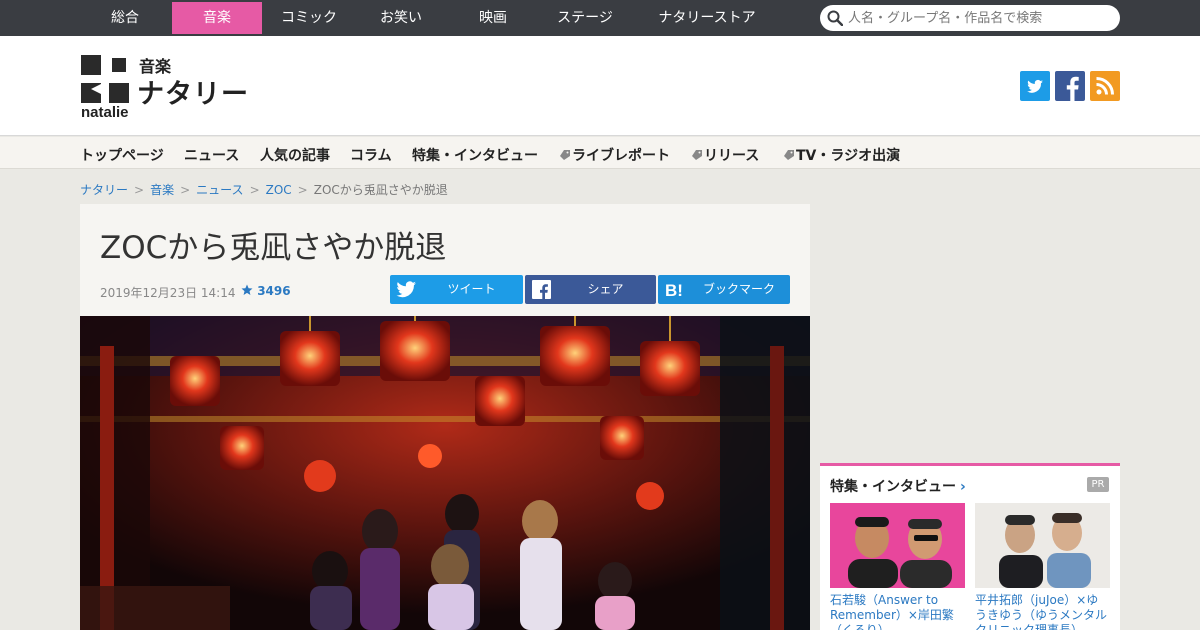  What do you see at coordinates (162, 190) in the screenshot?
I see `breadcrumb-link-music: 音楽` at bounding box center [162, 190].